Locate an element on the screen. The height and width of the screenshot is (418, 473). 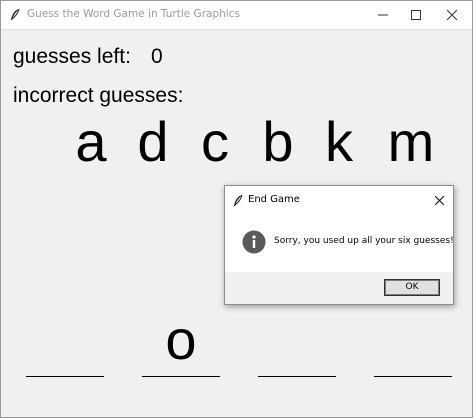
incorrect-letter: m is located at coordinates (411, 141).